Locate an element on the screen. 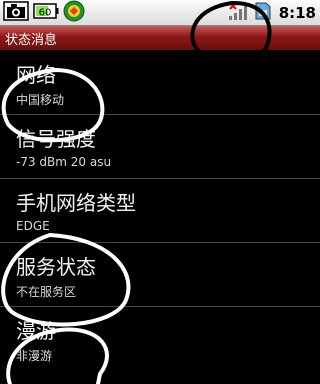 Image resolution: width=320 pixels, height=384 pixels. list-item-title: 手机网络类型 is located at coordinates (76, 203).